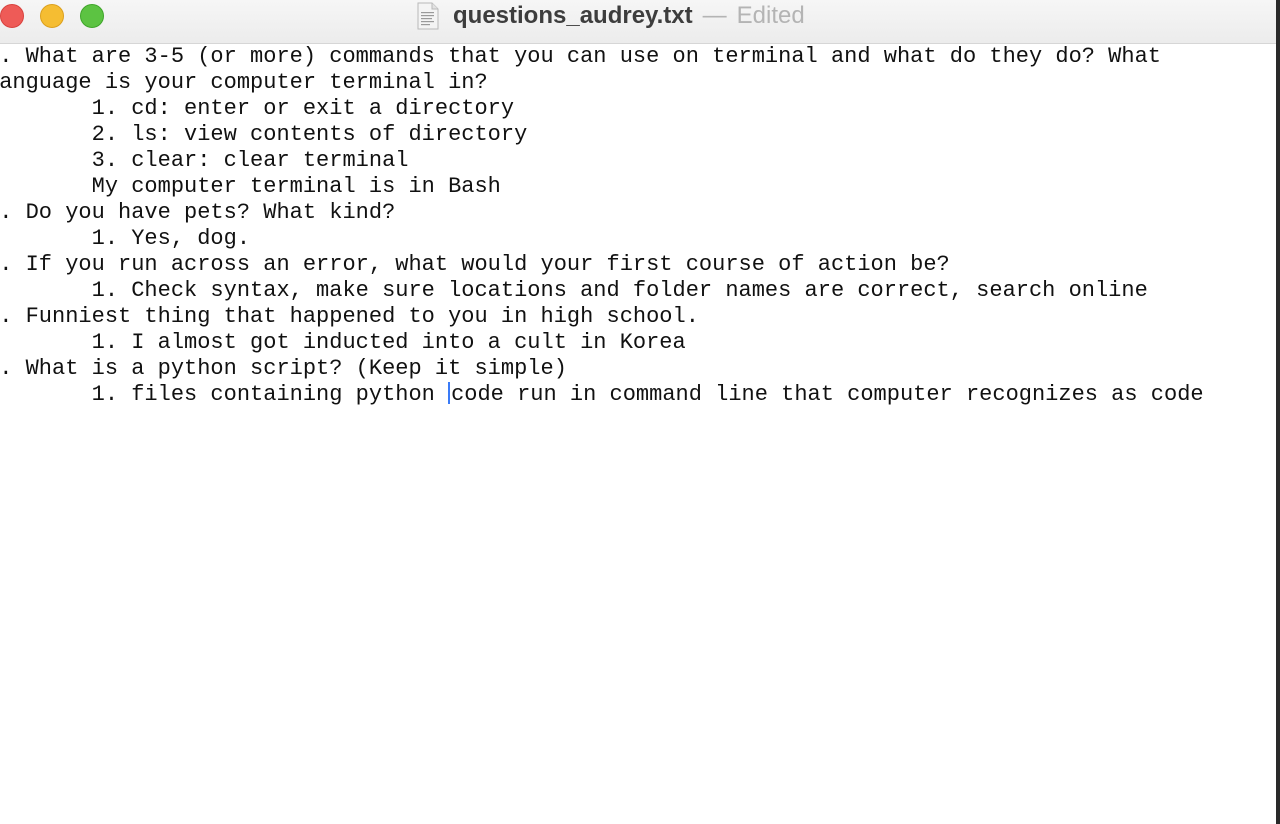 The width and height of the screenshot is (1280, 824). I want to click on text-line: 3. clear: clear terminal, so click(204, 160).